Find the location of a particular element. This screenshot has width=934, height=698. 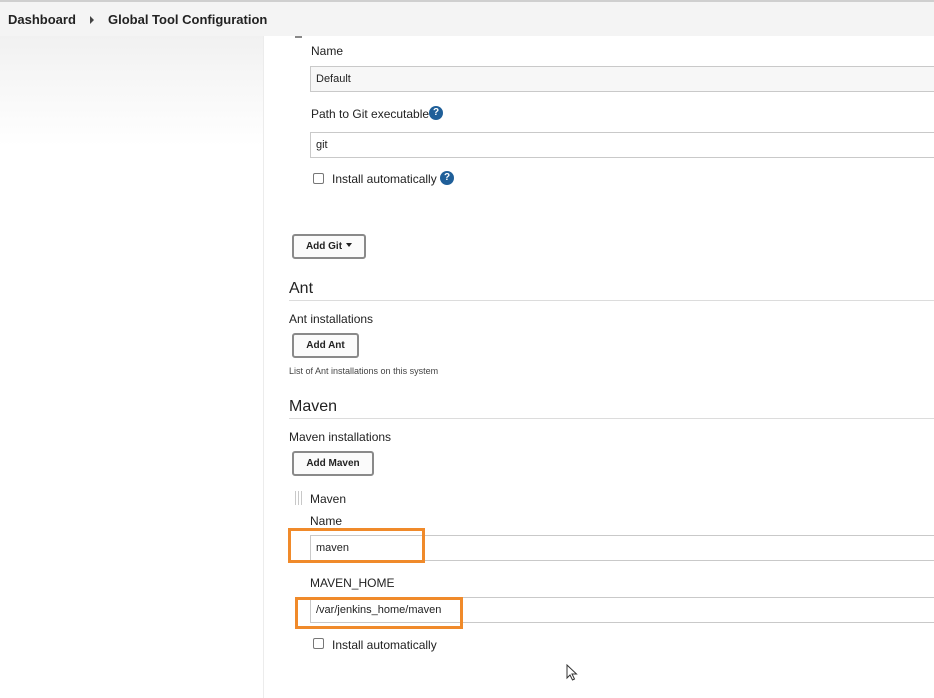

git-path-input is located at coordinates (622, 145).